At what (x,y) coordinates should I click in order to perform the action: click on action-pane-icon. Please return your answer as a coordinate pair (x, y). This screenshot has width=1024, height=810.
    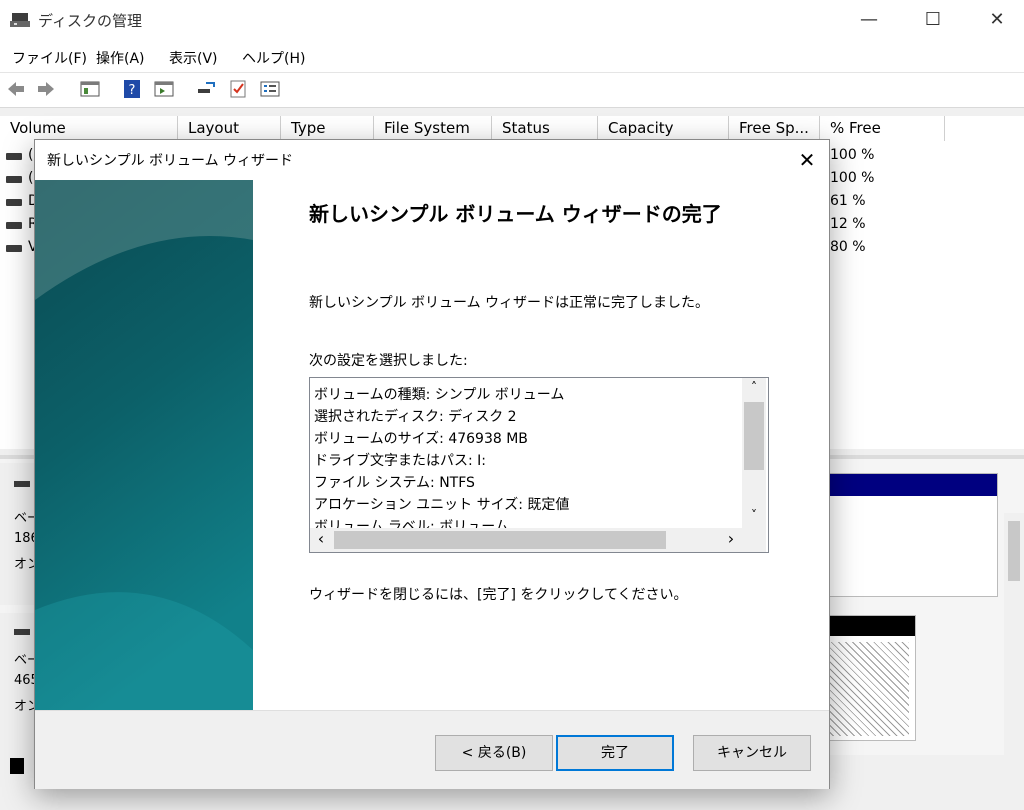
    Looking at the image, I should click on (164, 89).